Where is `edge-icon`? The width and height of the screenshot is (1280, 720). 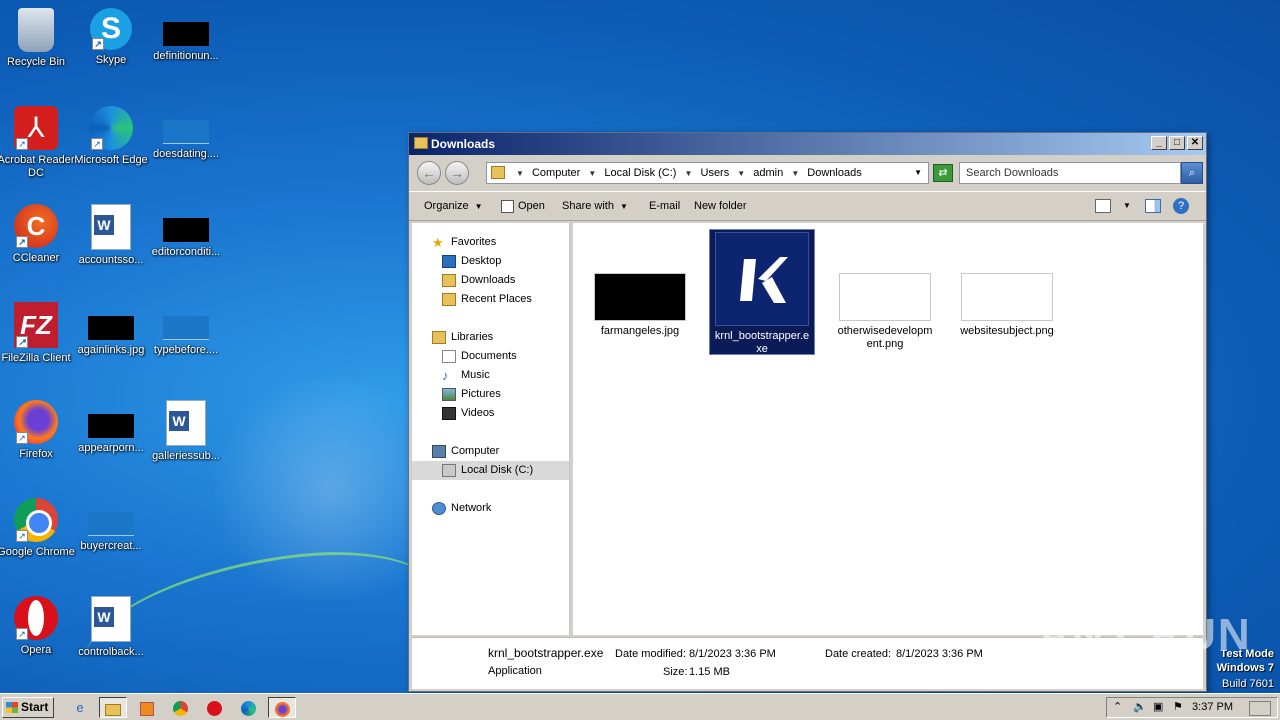 edge-icon is located at coordinates (248, 707).